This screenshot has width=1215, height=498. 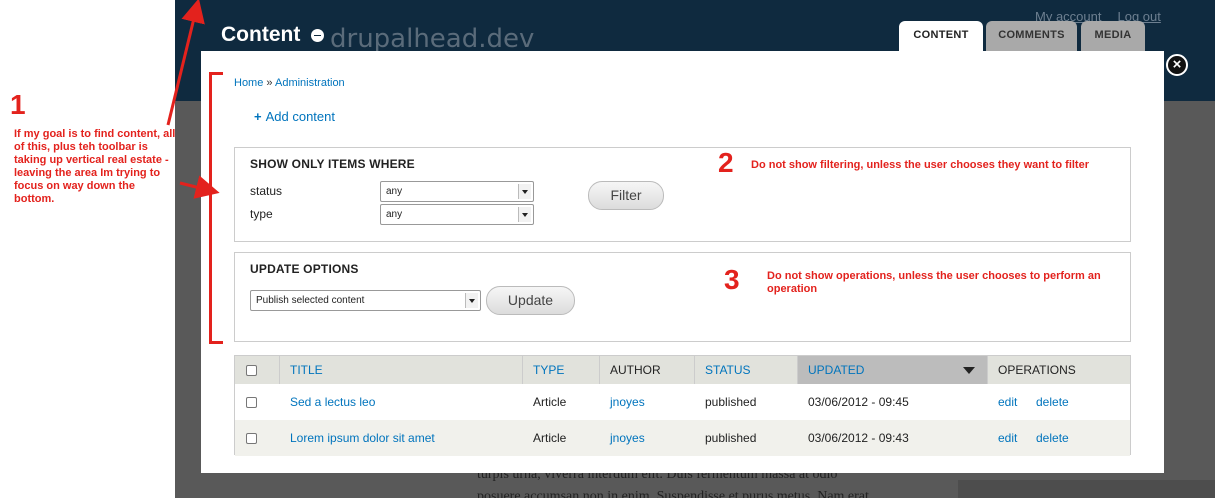 I want to click on update-operation-select: Publish selected content, so click(x=365, y=300).